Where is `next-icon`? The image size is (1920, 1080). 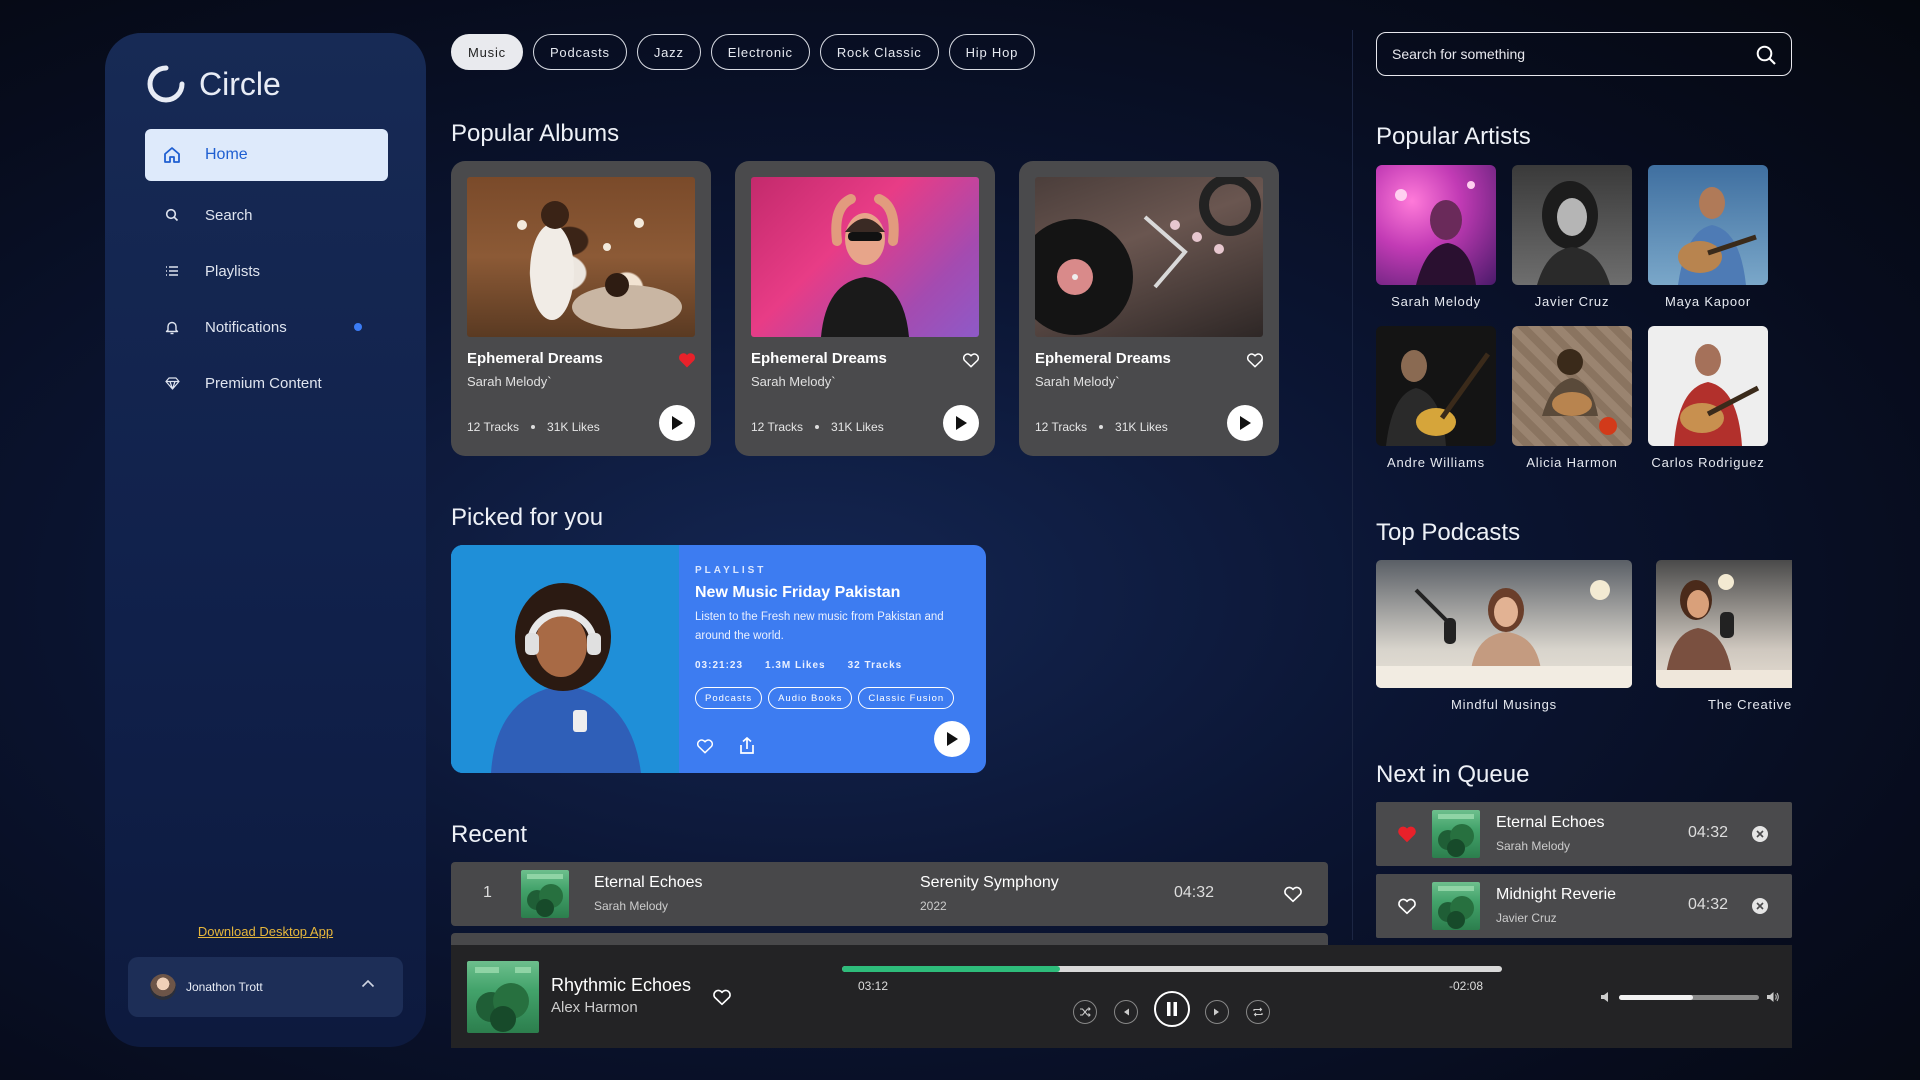 next-icon is located at coordinates (1217, 1012).